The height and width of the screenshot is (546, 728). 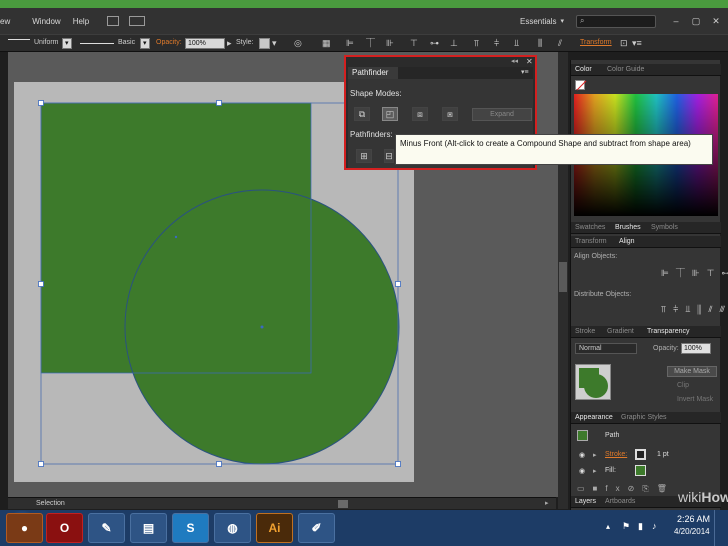 I want to click on wikihow-watermark: wikiHow, so click(x=703, y=497).